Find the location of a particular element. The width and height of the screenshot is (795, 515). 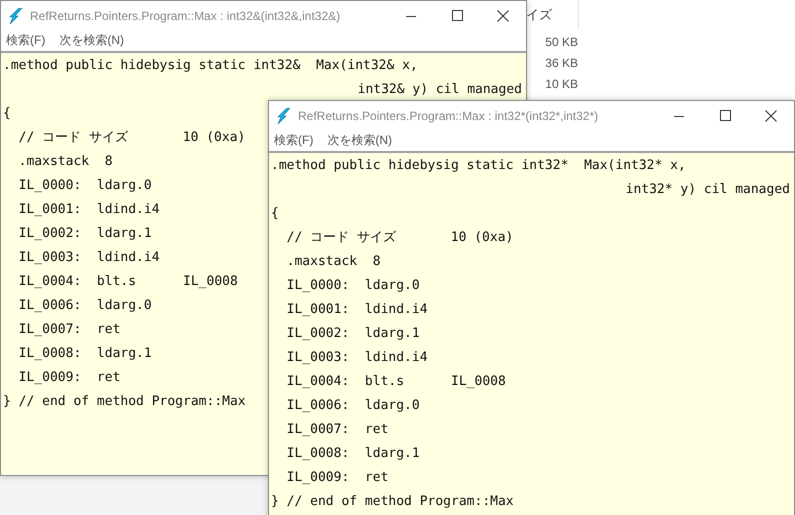

window-title: RefReturns.Pointers.Program::Max : int32&(int32&,int32&) is located at coordinates (186, 15).